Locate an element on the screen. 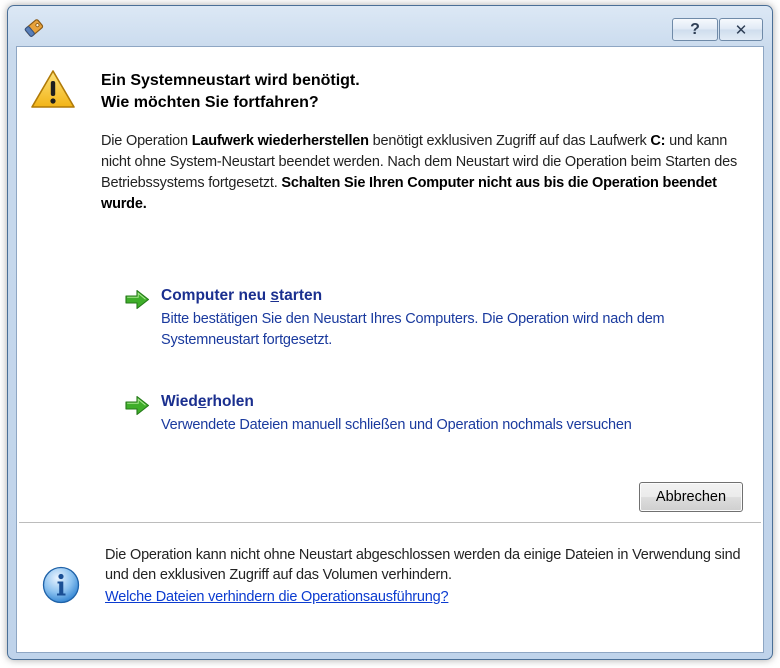 The image size is (780, 668). headline-line-1: Ein Systemneustart wird benötigt. is located at coordinates (230, 80).